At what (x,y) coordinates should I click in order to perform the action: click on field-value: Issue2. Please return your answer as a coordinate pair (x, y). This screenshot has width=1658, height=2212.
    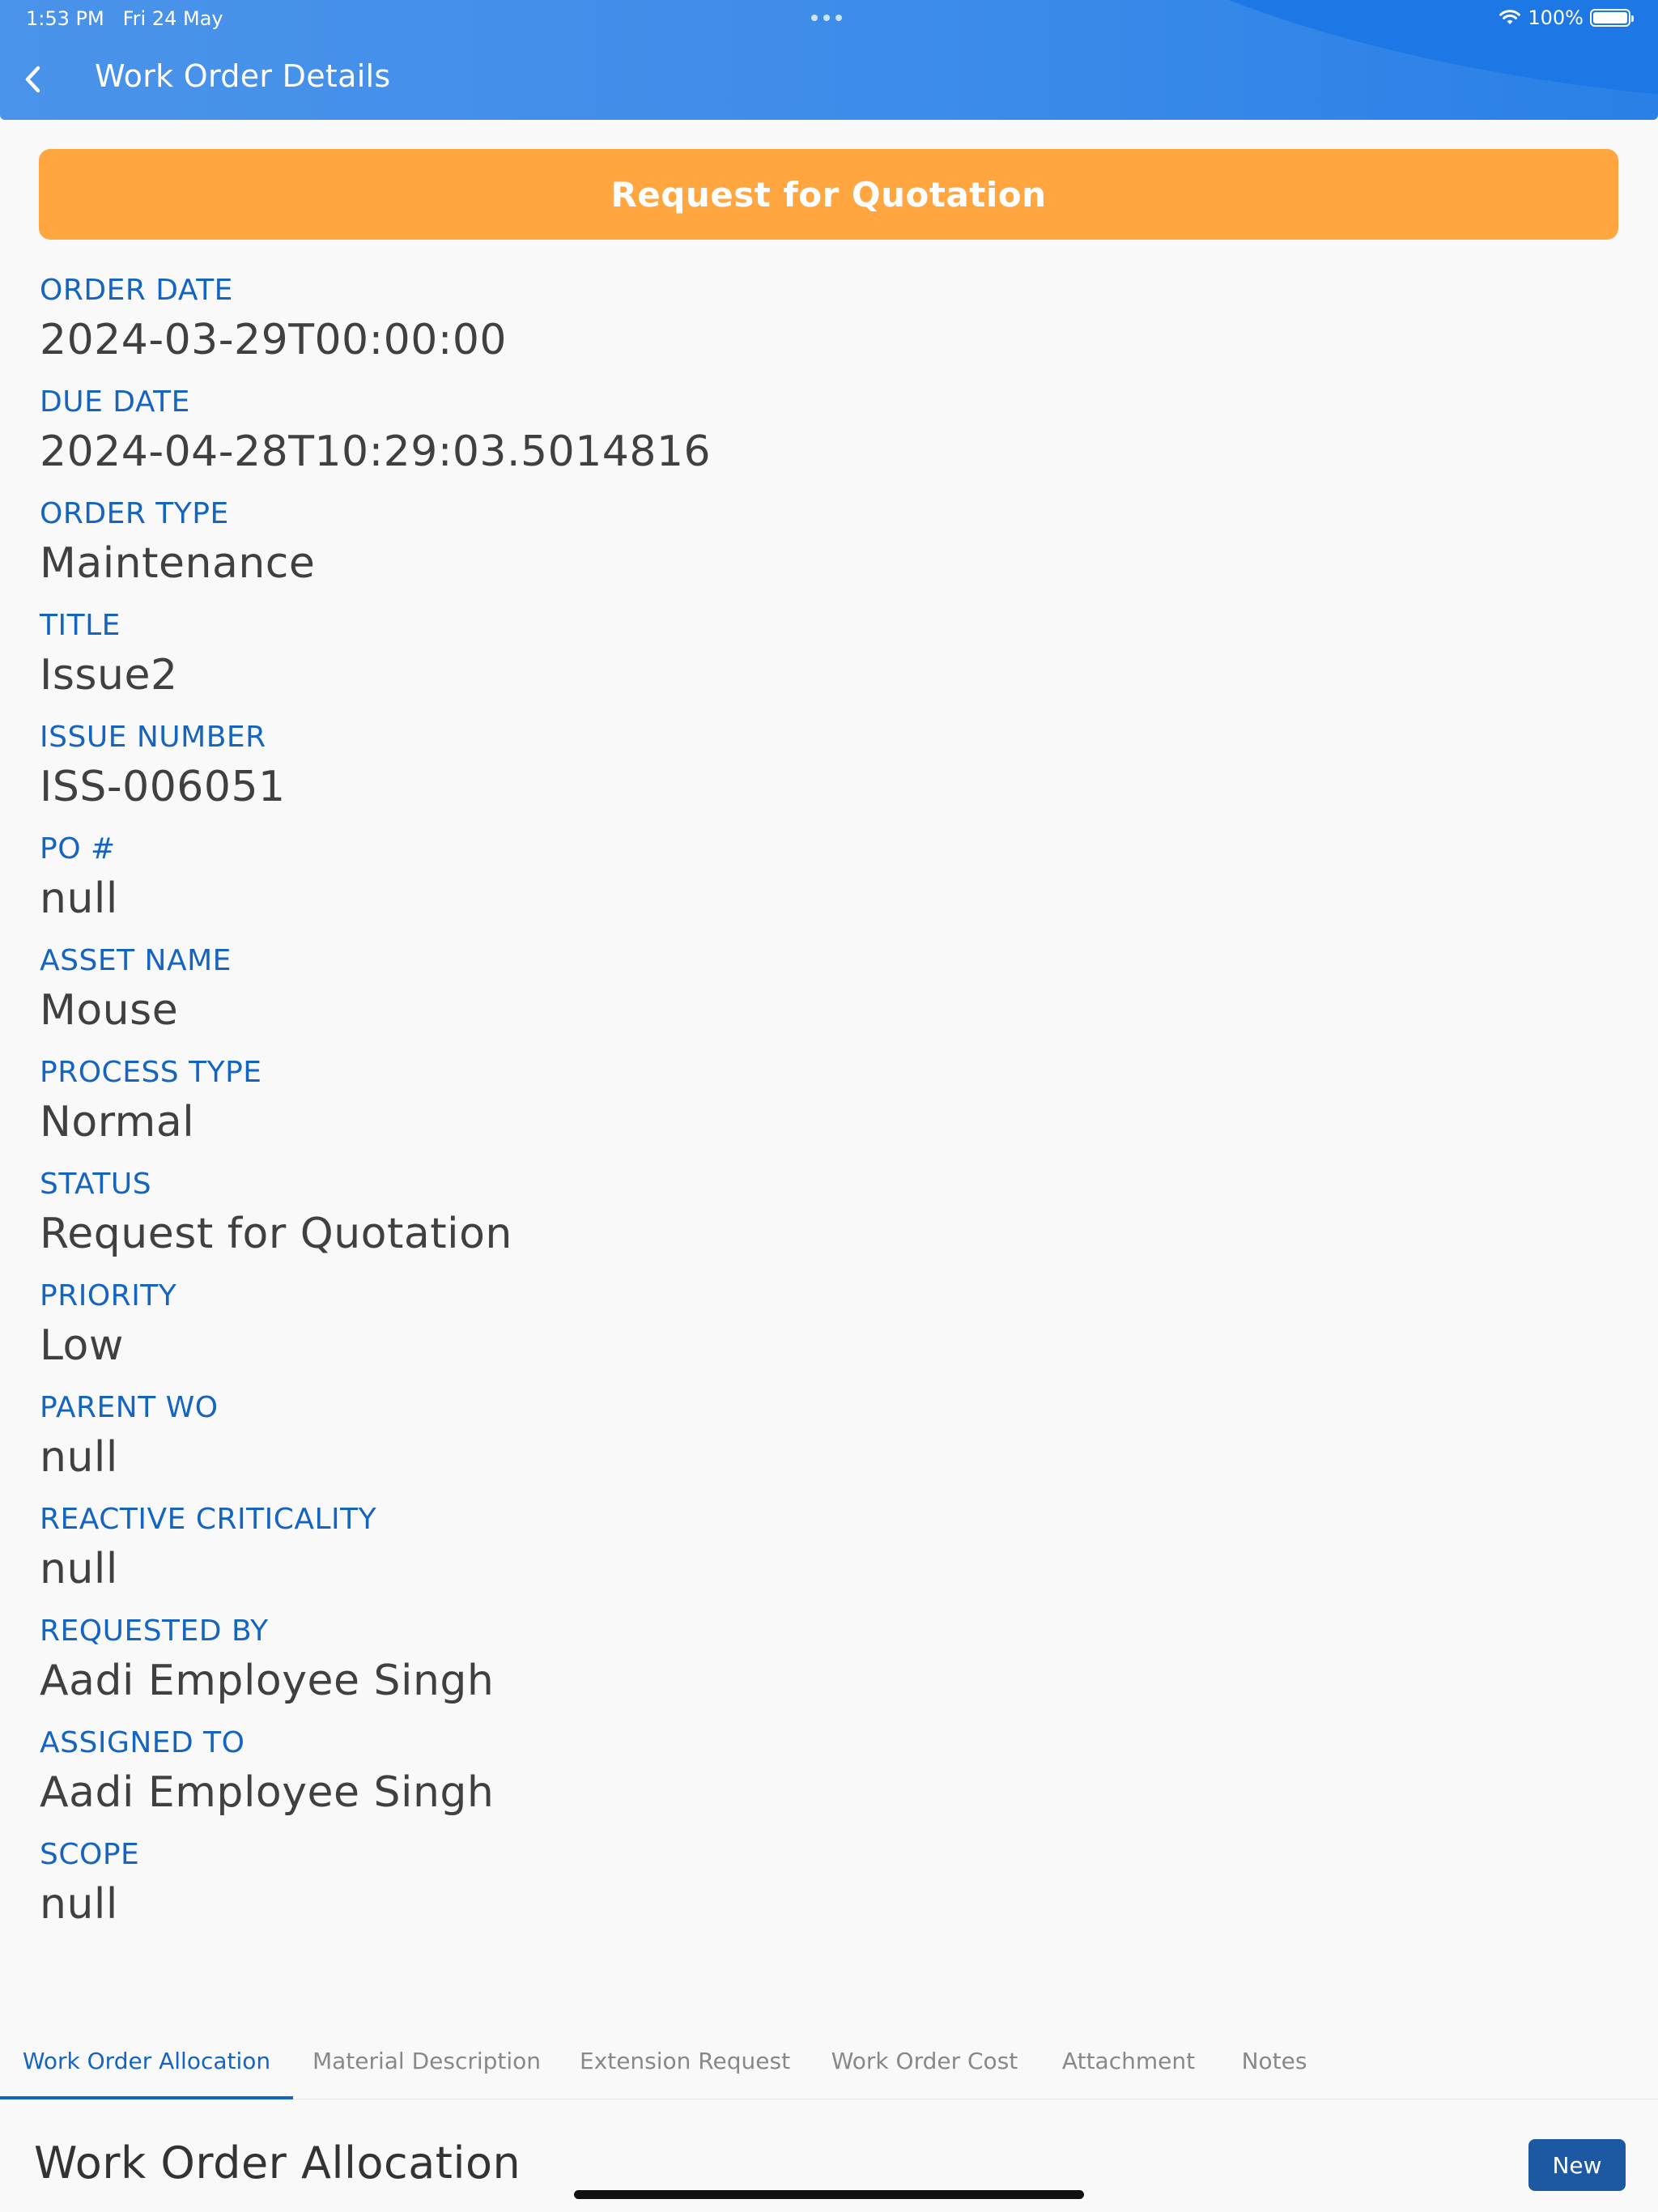
    Looking at the image, I should click on (109, 676).